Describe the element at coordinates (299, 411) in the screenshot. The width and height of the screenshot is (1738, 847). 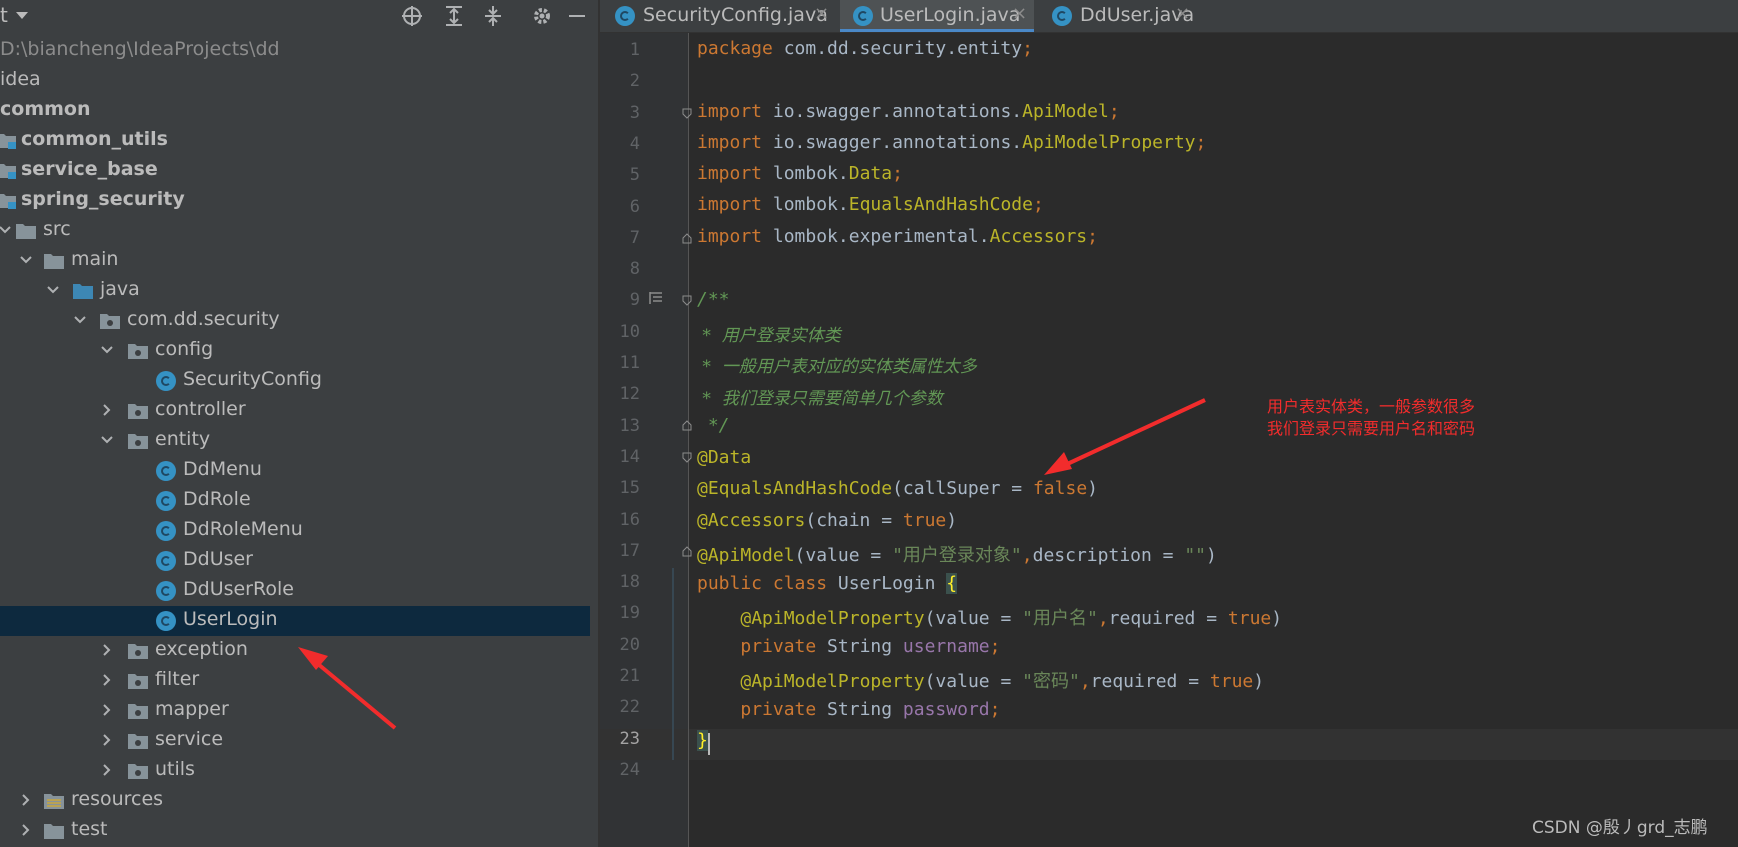
I see `tree-item-controller: controller` at that location.